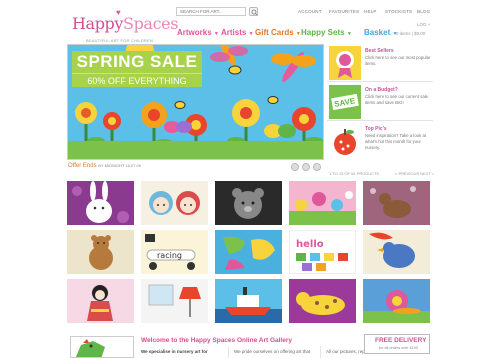 Image resolution: width=500 pixels, height=358 pixels. What do you see at coordinates (82, 166) in the screenshot?
I see `offer-label: Offer Ends` at bounding box center [82, 166].